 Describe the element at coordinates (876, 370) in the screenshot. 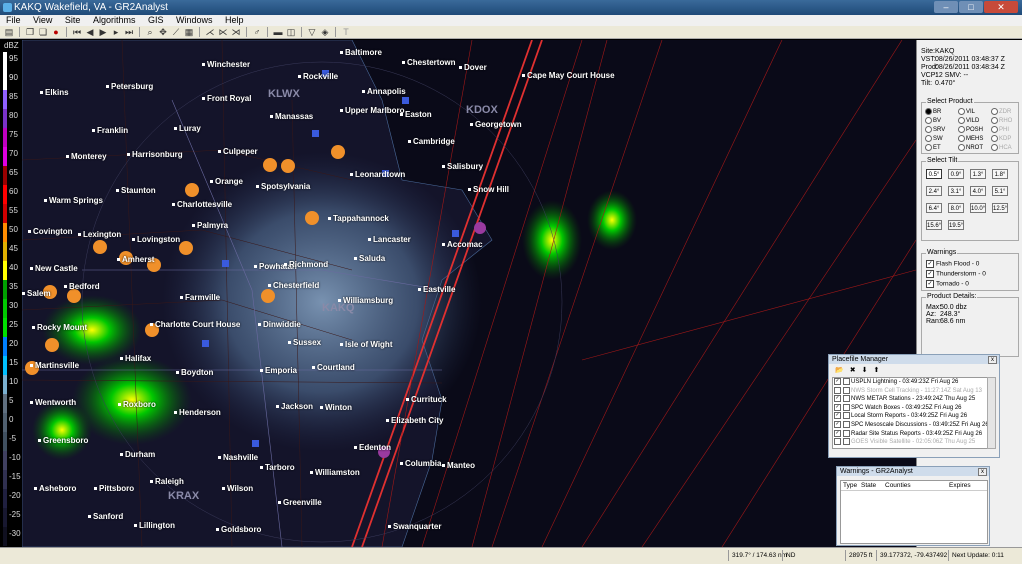

I see `move-up-icon: ⬆` at that location.